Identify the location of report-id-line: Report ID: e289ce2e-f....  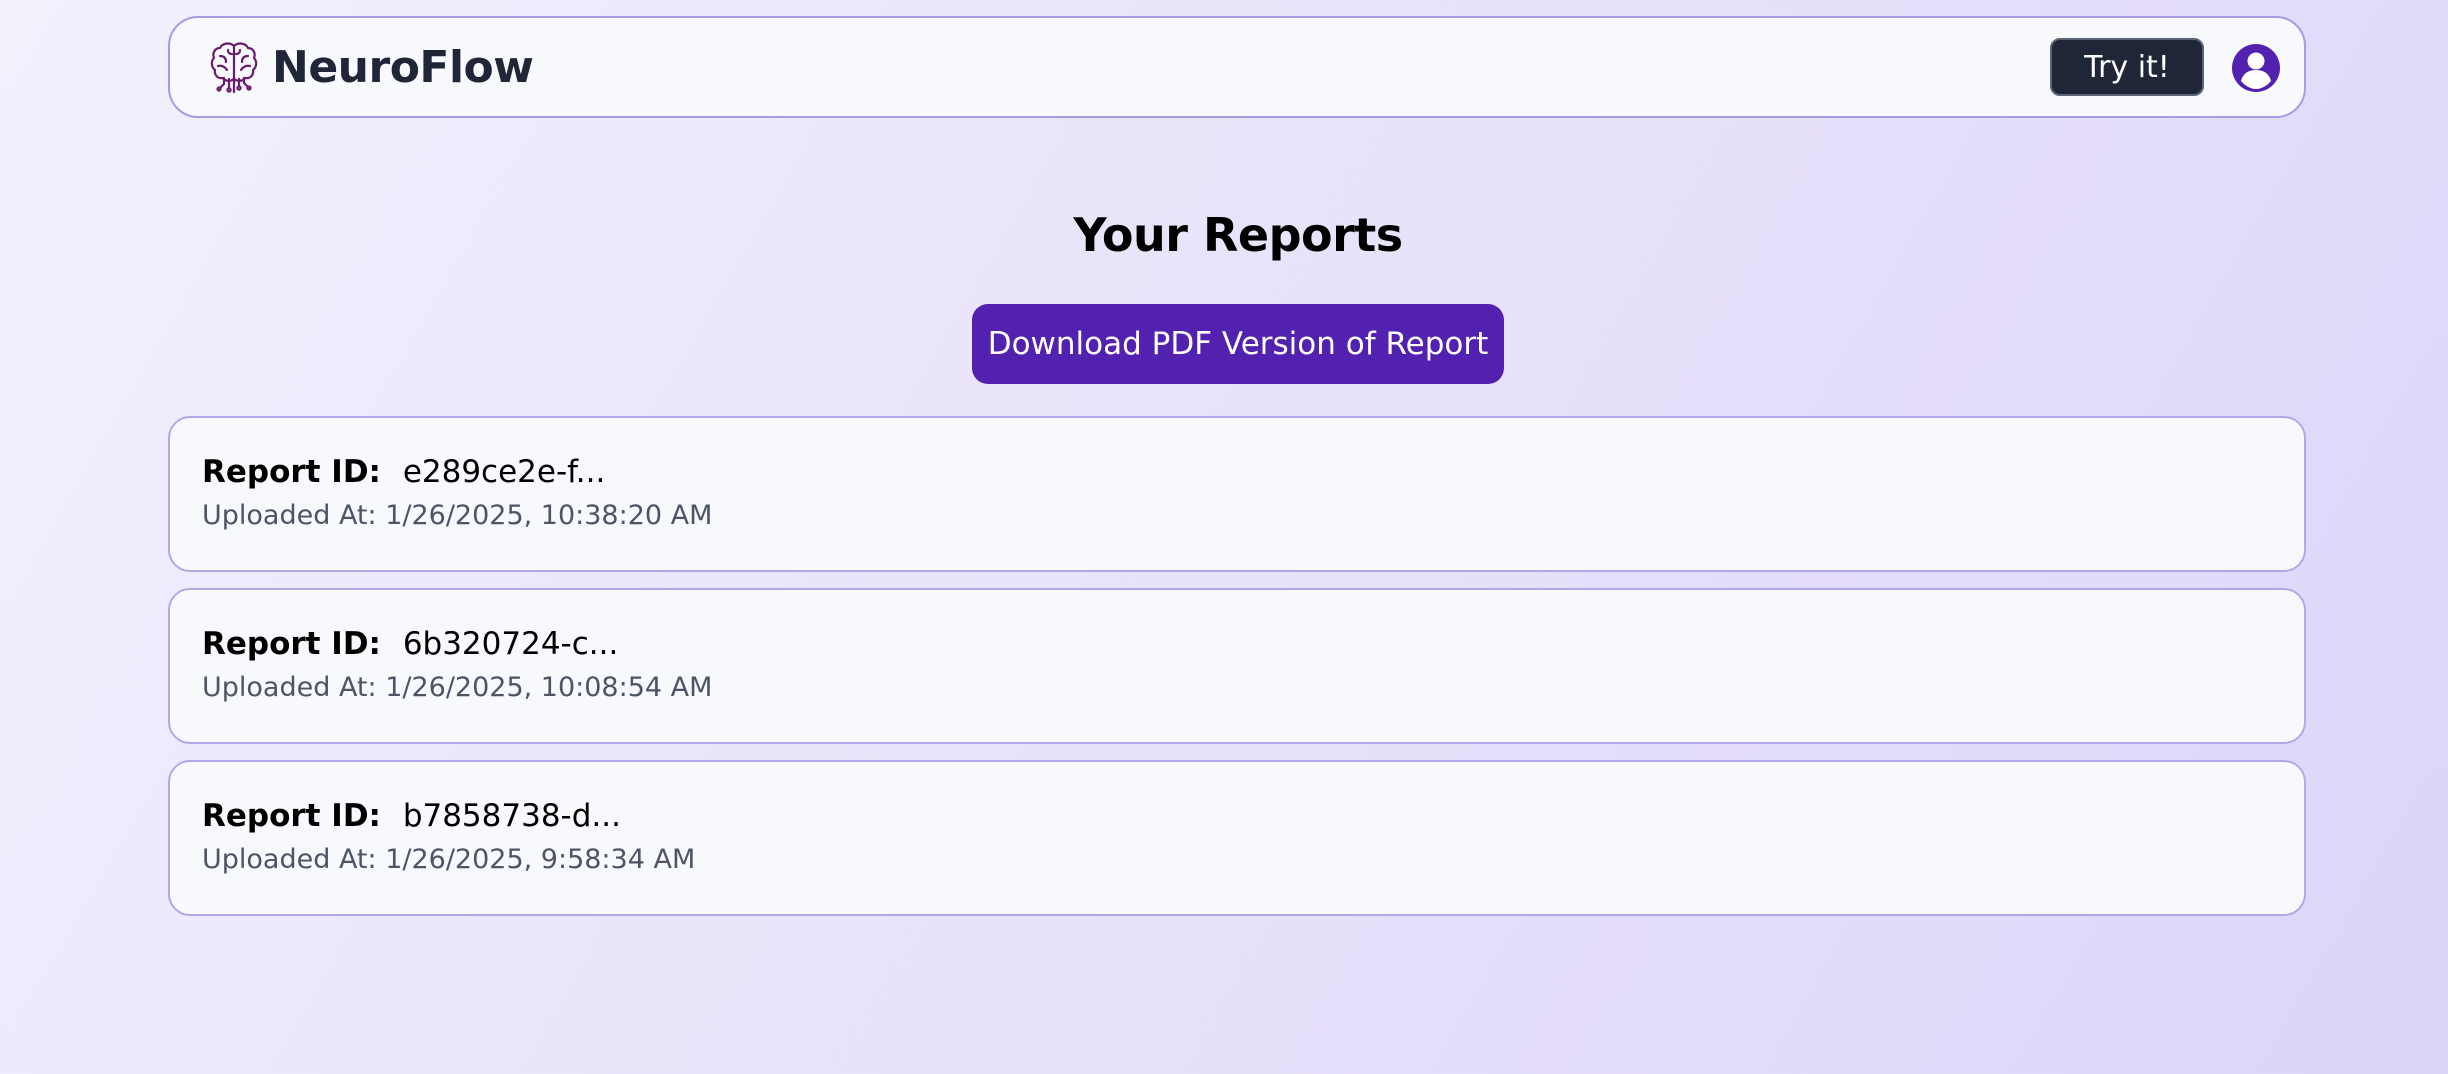
(403, 472).